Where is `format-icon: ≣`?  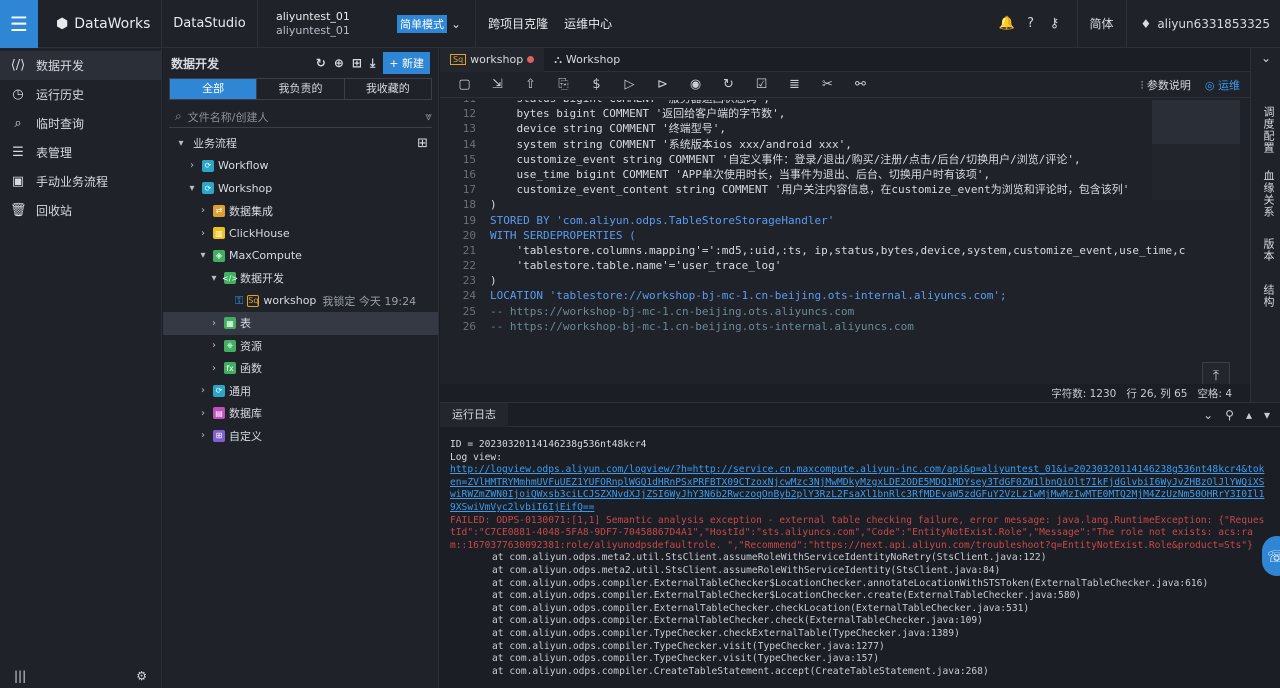 format-icon: ≣ is located at coordinates (794, 84).